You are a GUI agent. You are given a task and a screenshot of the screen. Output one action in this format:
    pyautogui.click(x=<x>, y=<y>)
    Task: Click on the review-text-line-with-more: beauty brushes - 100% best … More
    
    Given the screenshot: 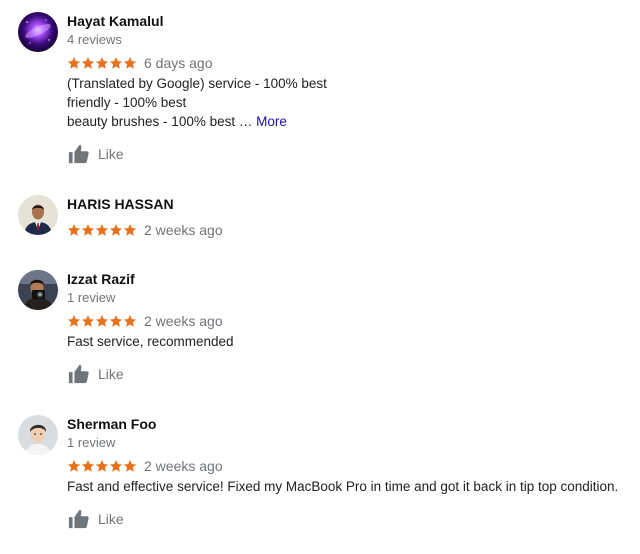 What is the action you would take?
    pyautogui.click(x=177, y=121)
    